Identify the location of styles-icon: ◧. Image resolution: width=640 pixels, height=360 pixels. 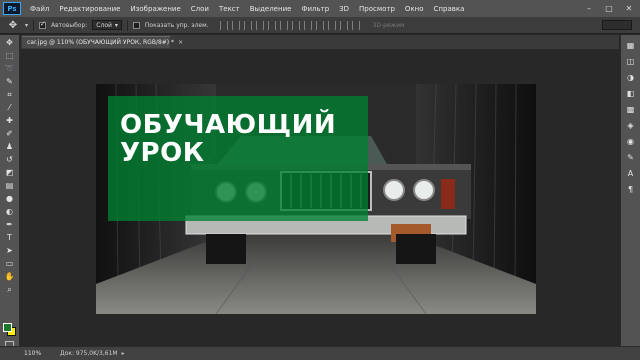
(631, 93).